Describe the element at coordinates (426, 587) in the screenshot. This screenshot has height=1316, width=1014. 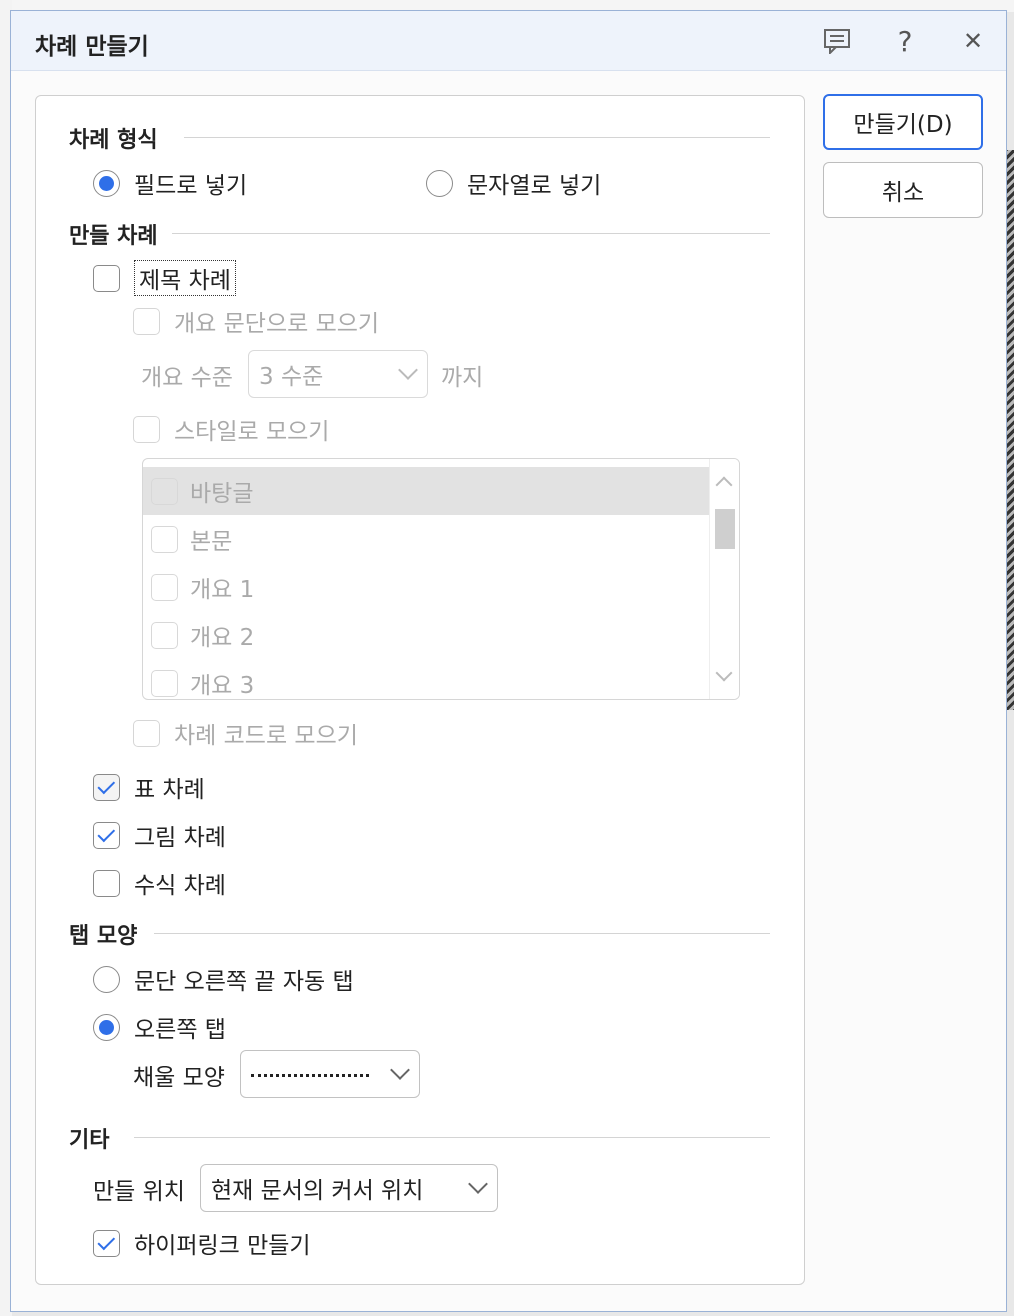
I see `list-item: 개요 1` at that location.